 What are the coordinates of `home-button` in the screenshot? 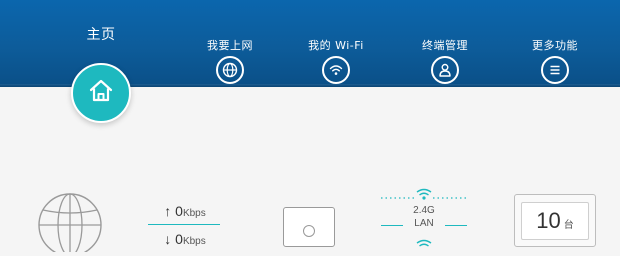 It's located at (101, 93).